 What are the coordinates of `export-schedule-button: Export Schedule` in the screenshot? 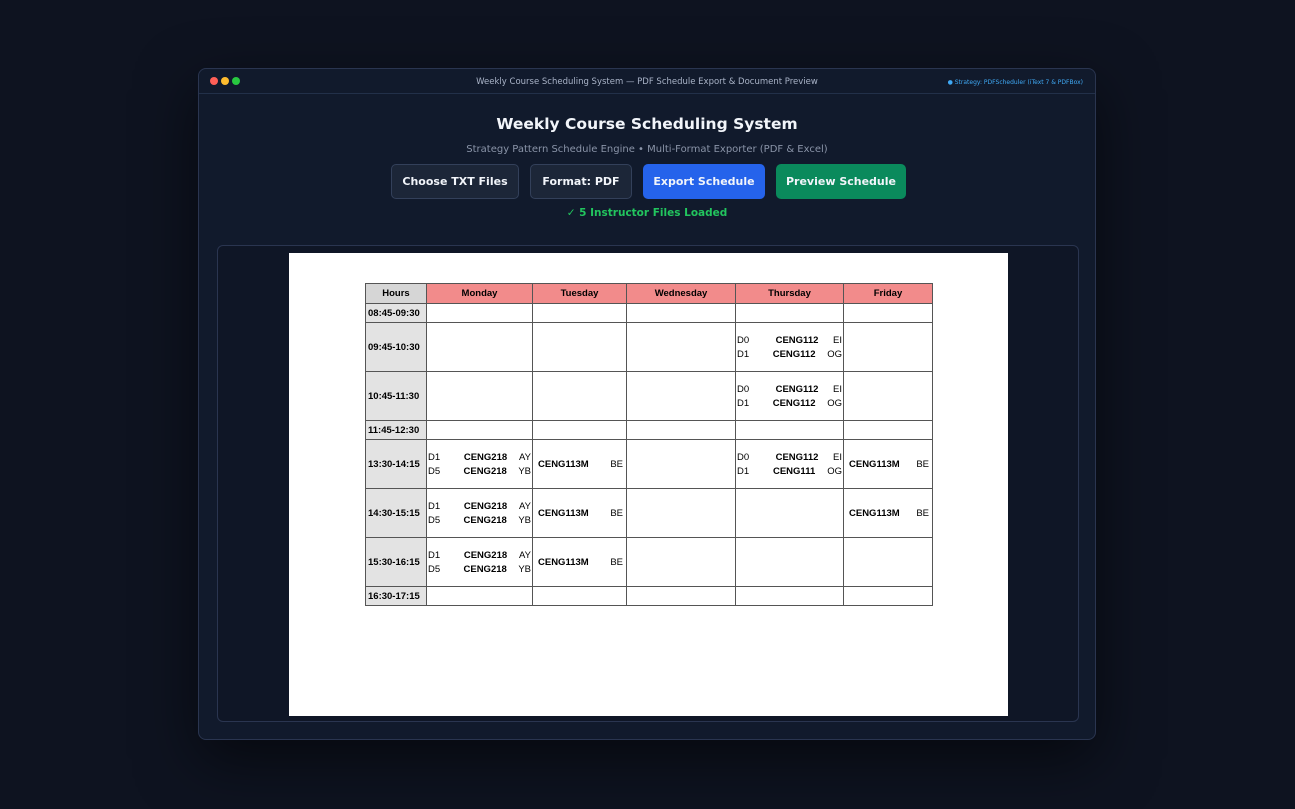 It's located at (704, 181).